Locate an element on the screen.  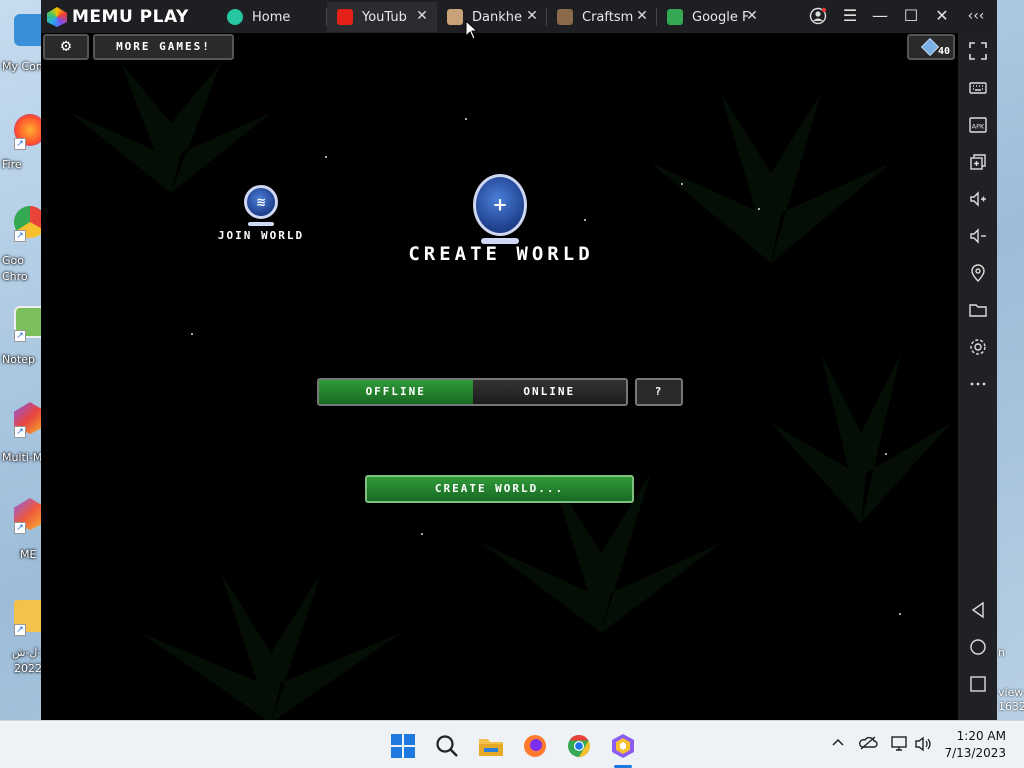
desktop-icon-memu: ↗ ME is located at coordinates (23, 531).